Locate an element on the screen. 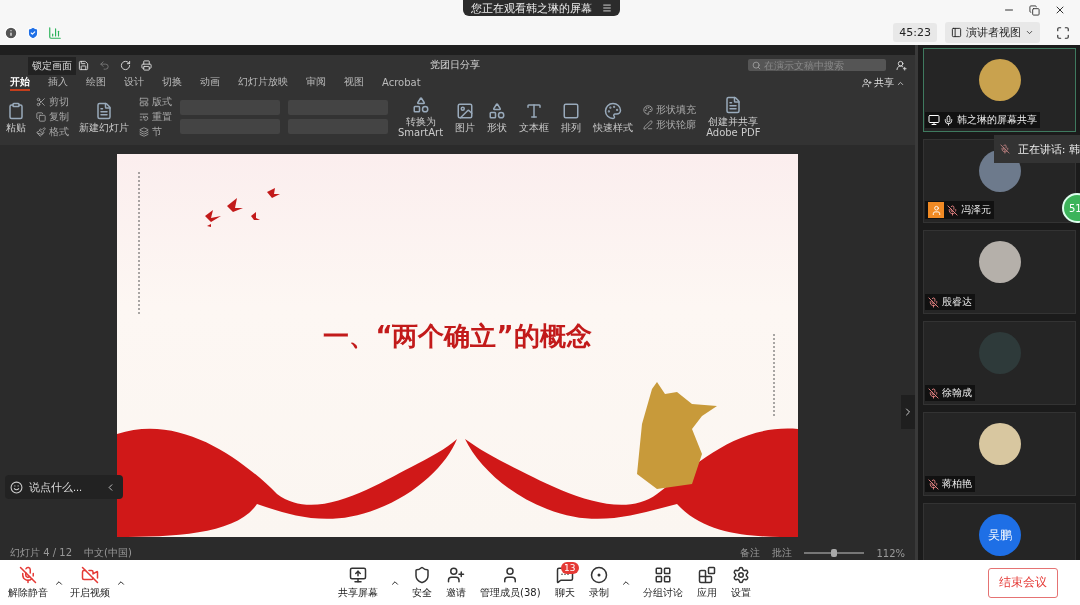 The width and height of the screenshot is (1080, 605). unread-badge: 13 is located at coordinates (570, 567).